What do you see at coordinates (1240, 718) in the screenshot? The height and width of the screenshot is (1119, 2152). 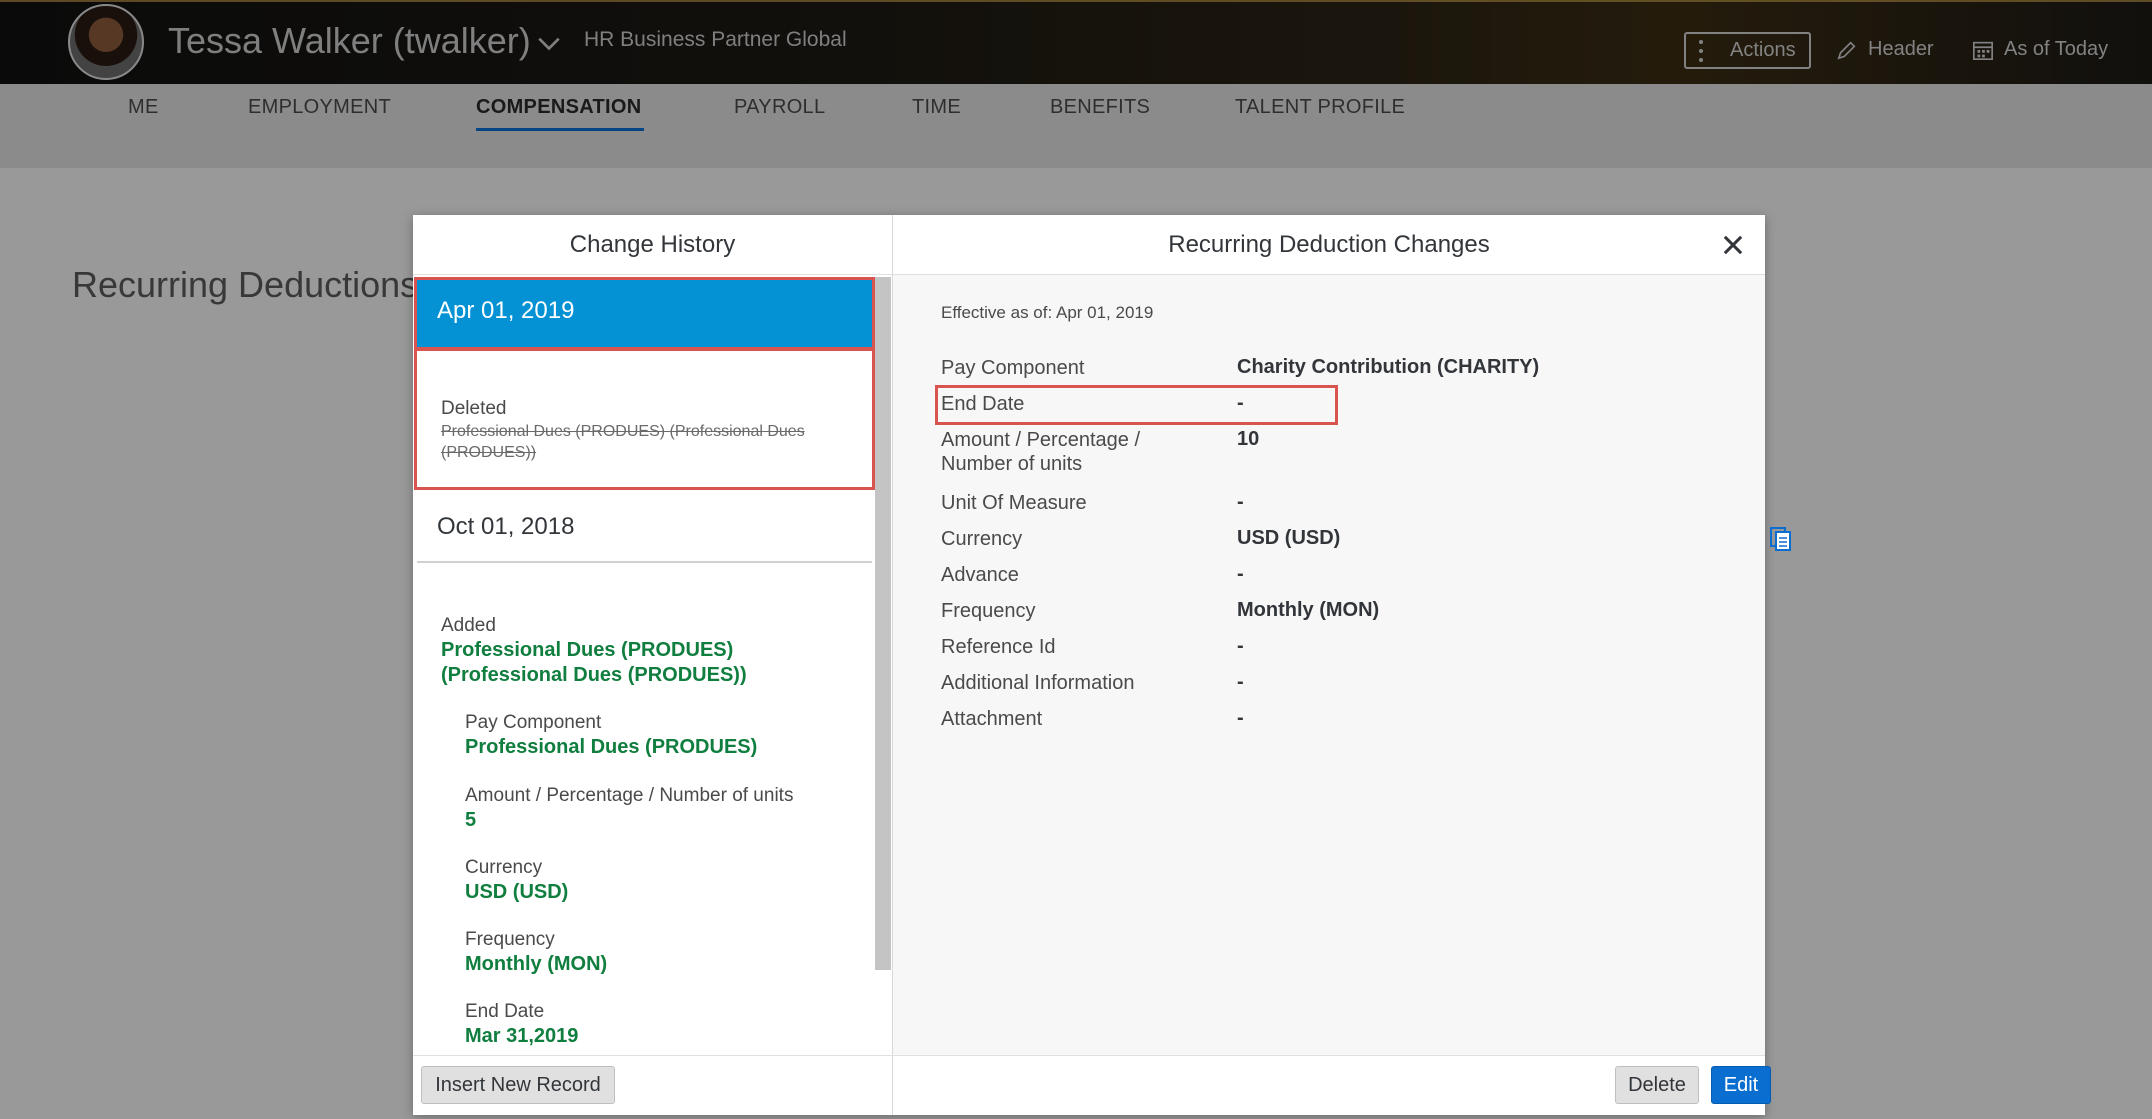 I see `attachment-value: -` at bounding box center [1240, 718].